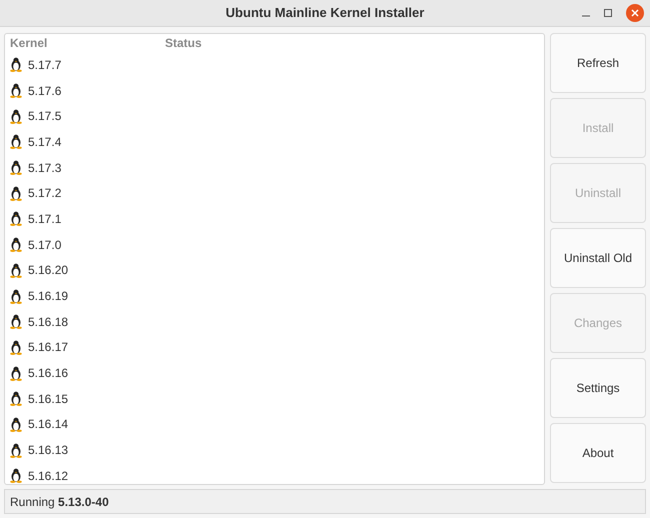  I want to click on kernel-version: 5.17.2, so click(45, 193).